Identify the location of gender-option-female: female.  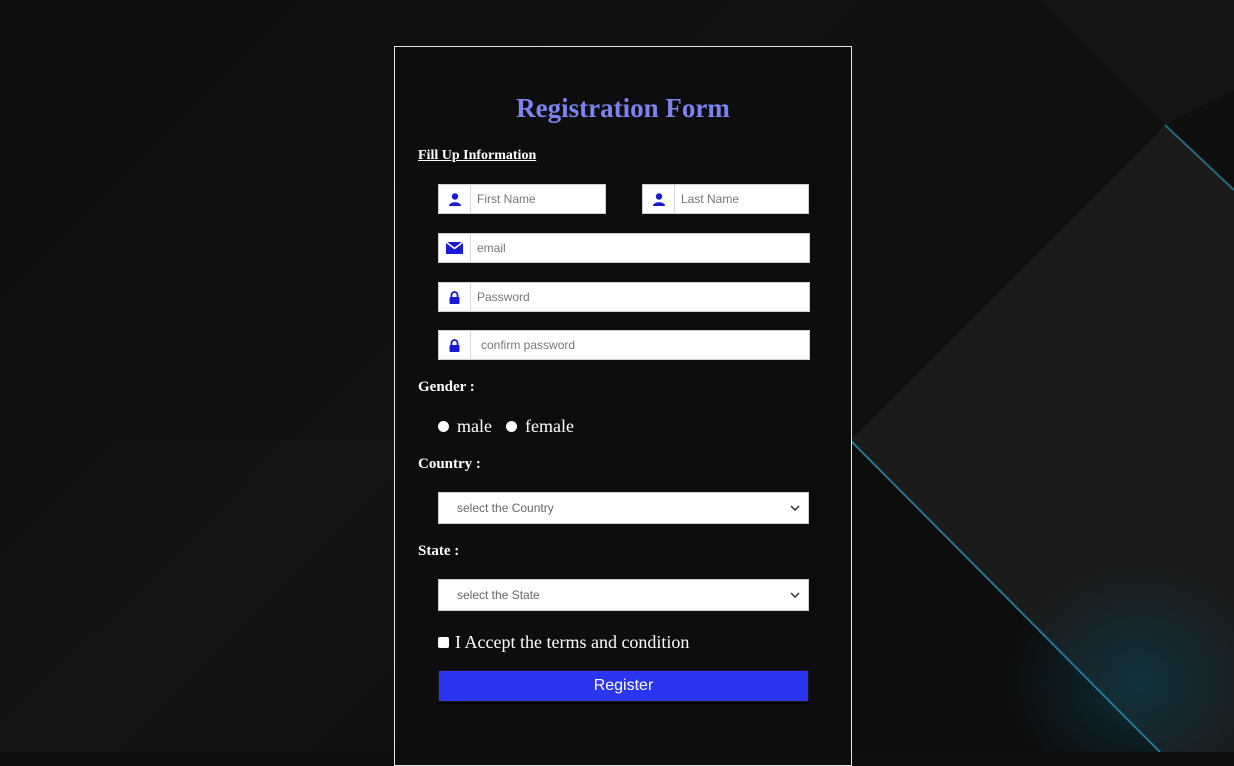
(539, 426).